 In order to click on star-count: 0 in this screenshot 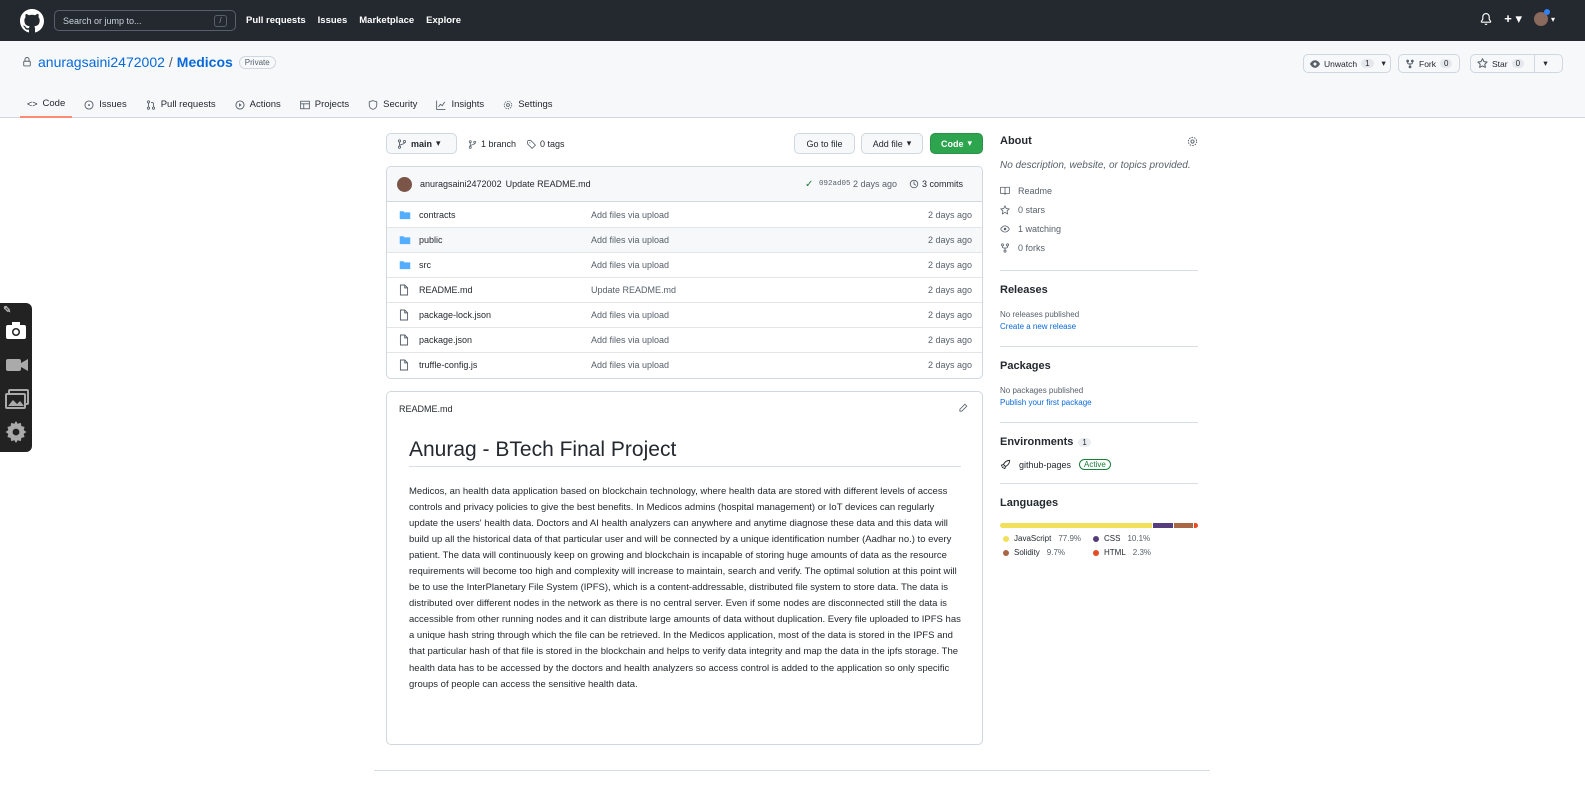, I will do `click(1518, 63)`.